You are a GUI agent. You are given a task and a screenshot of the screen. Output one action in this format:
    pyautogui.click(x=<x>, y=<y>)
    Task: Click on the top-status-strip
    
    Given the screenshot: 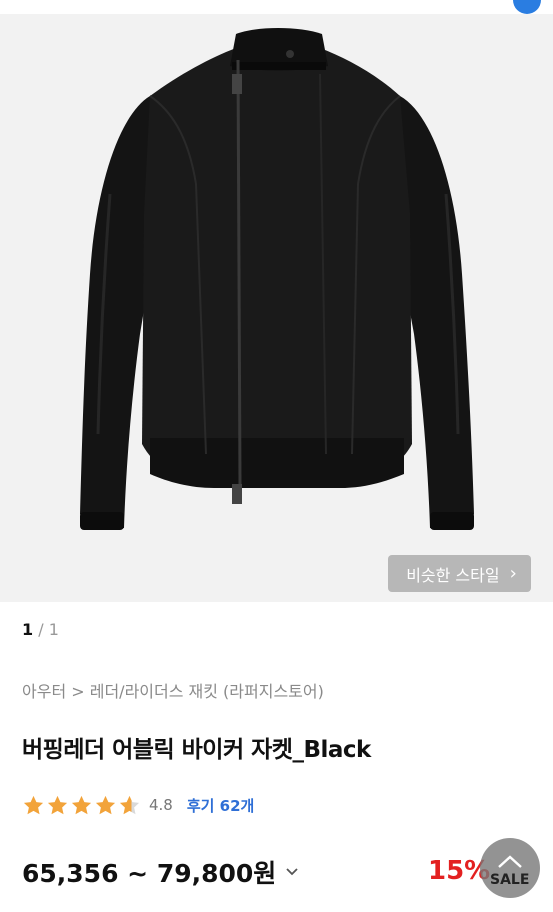 What is the action you would take?
    pyautogui.click(x=276, y=7)
    